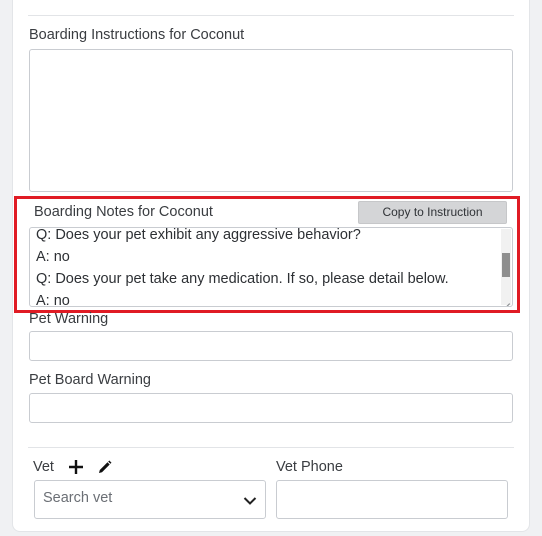  Describe the element at coordinates (250, 502) in the screenshot. I see `chevron-down-icon` at that location.